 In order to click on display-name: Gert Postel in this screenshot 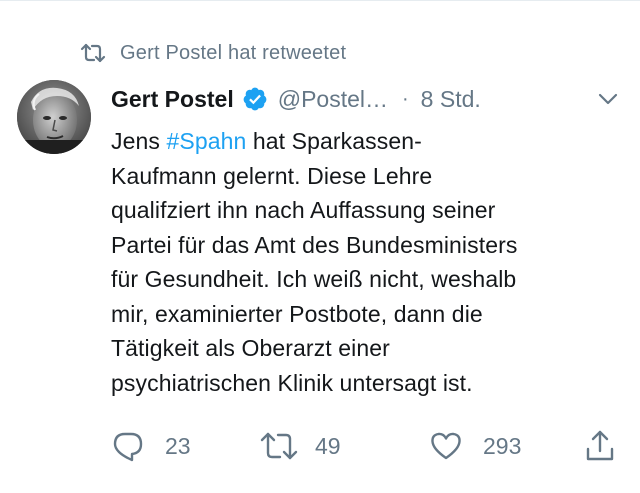, I will do `click(172, 99)`.